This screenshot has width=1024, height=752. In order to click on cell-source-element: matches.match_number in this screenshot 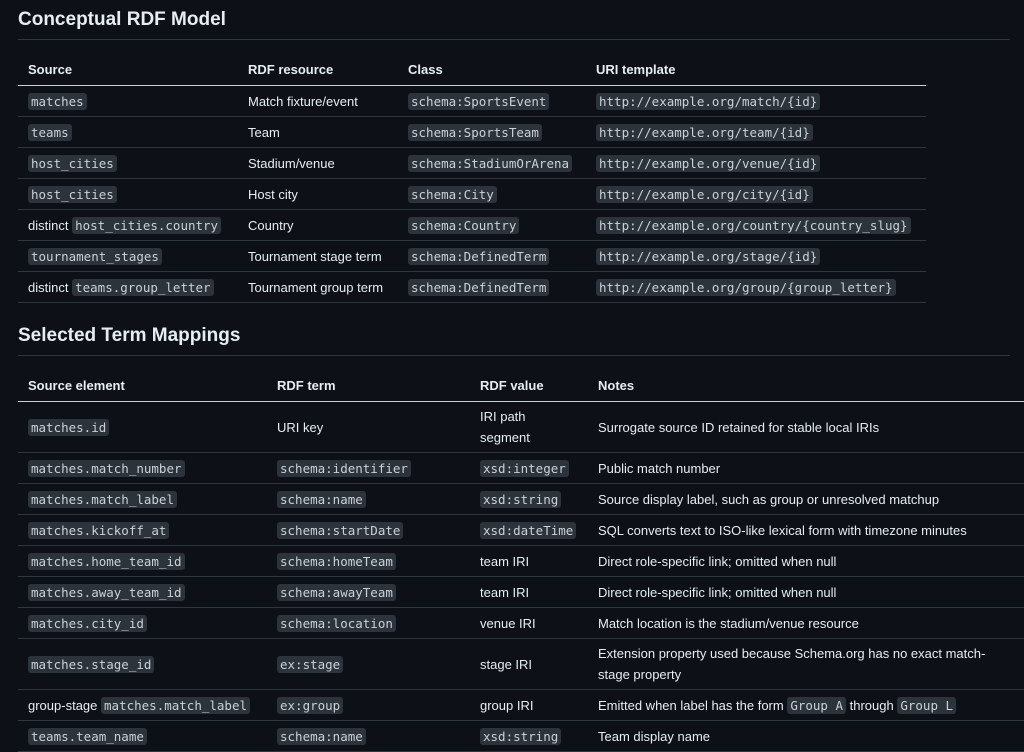, I will do `click(142, 468)`.